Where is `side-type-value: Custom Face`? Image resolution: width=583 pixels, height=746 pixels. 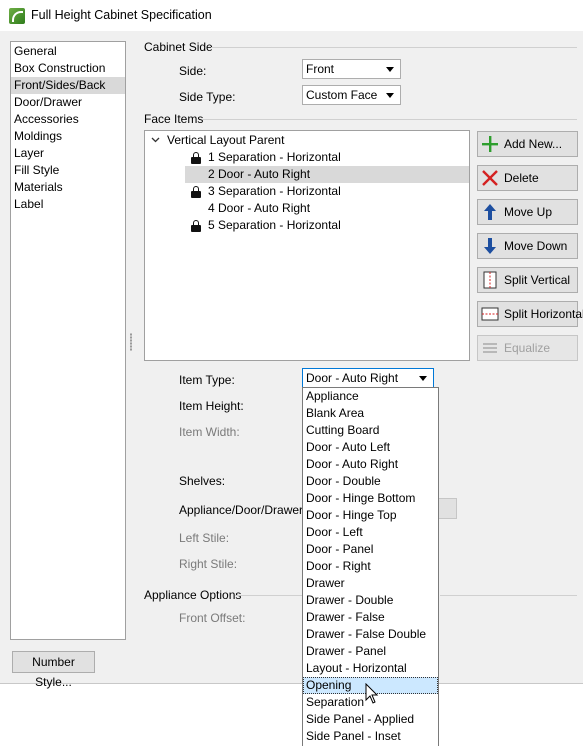
side-type-value: Custom Face is located at coordinates (342, 95).